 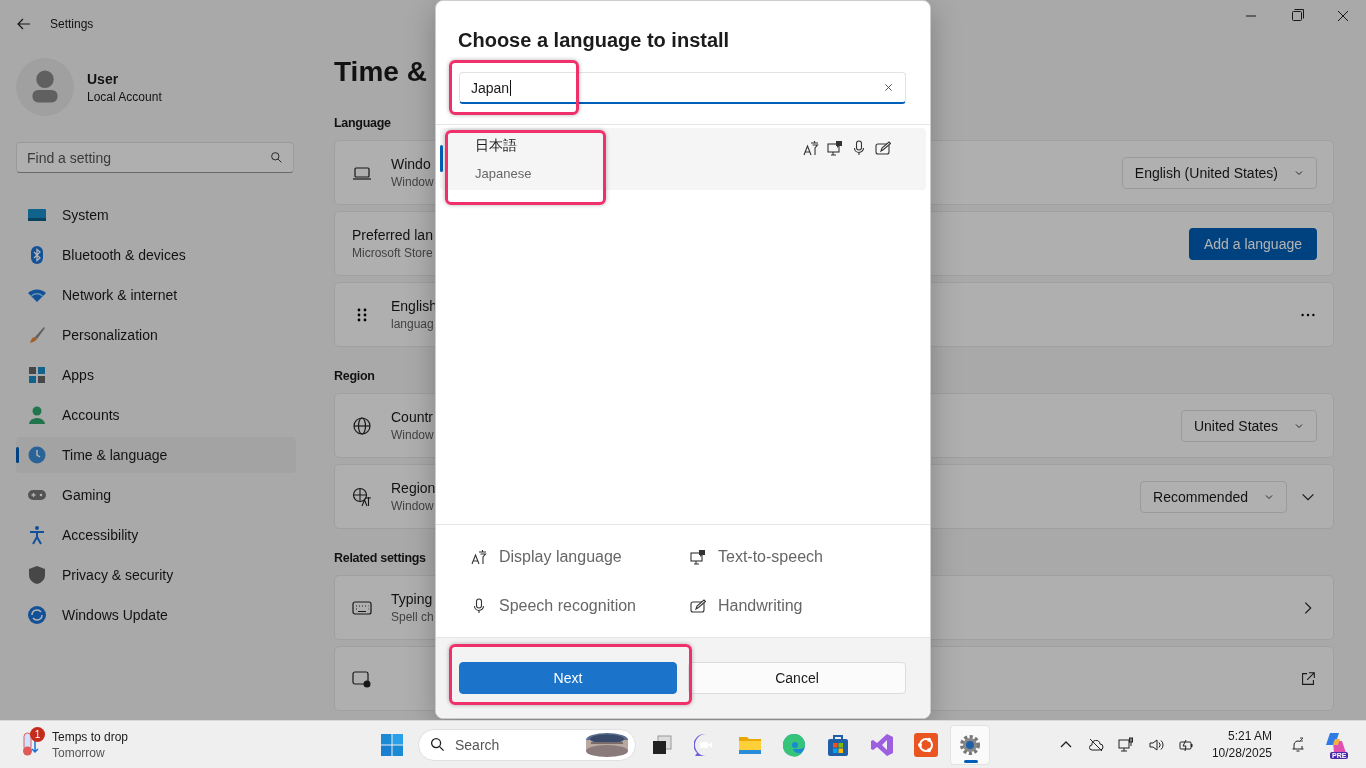 What do you see at coordinates (560, 556) in the screenshot?
I see `feature-label: Display language` at bounding box center [560, 556].